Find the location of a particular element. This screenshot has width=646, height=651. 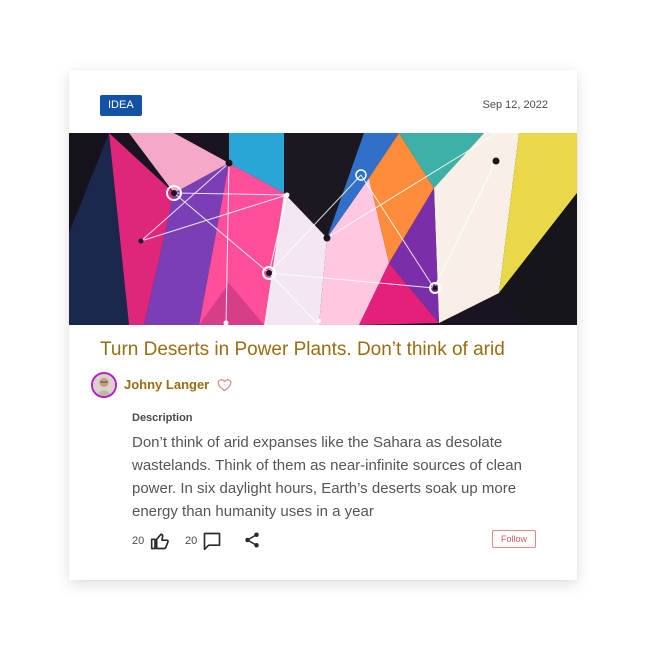

share-icon is located at coordinates (252, 540).